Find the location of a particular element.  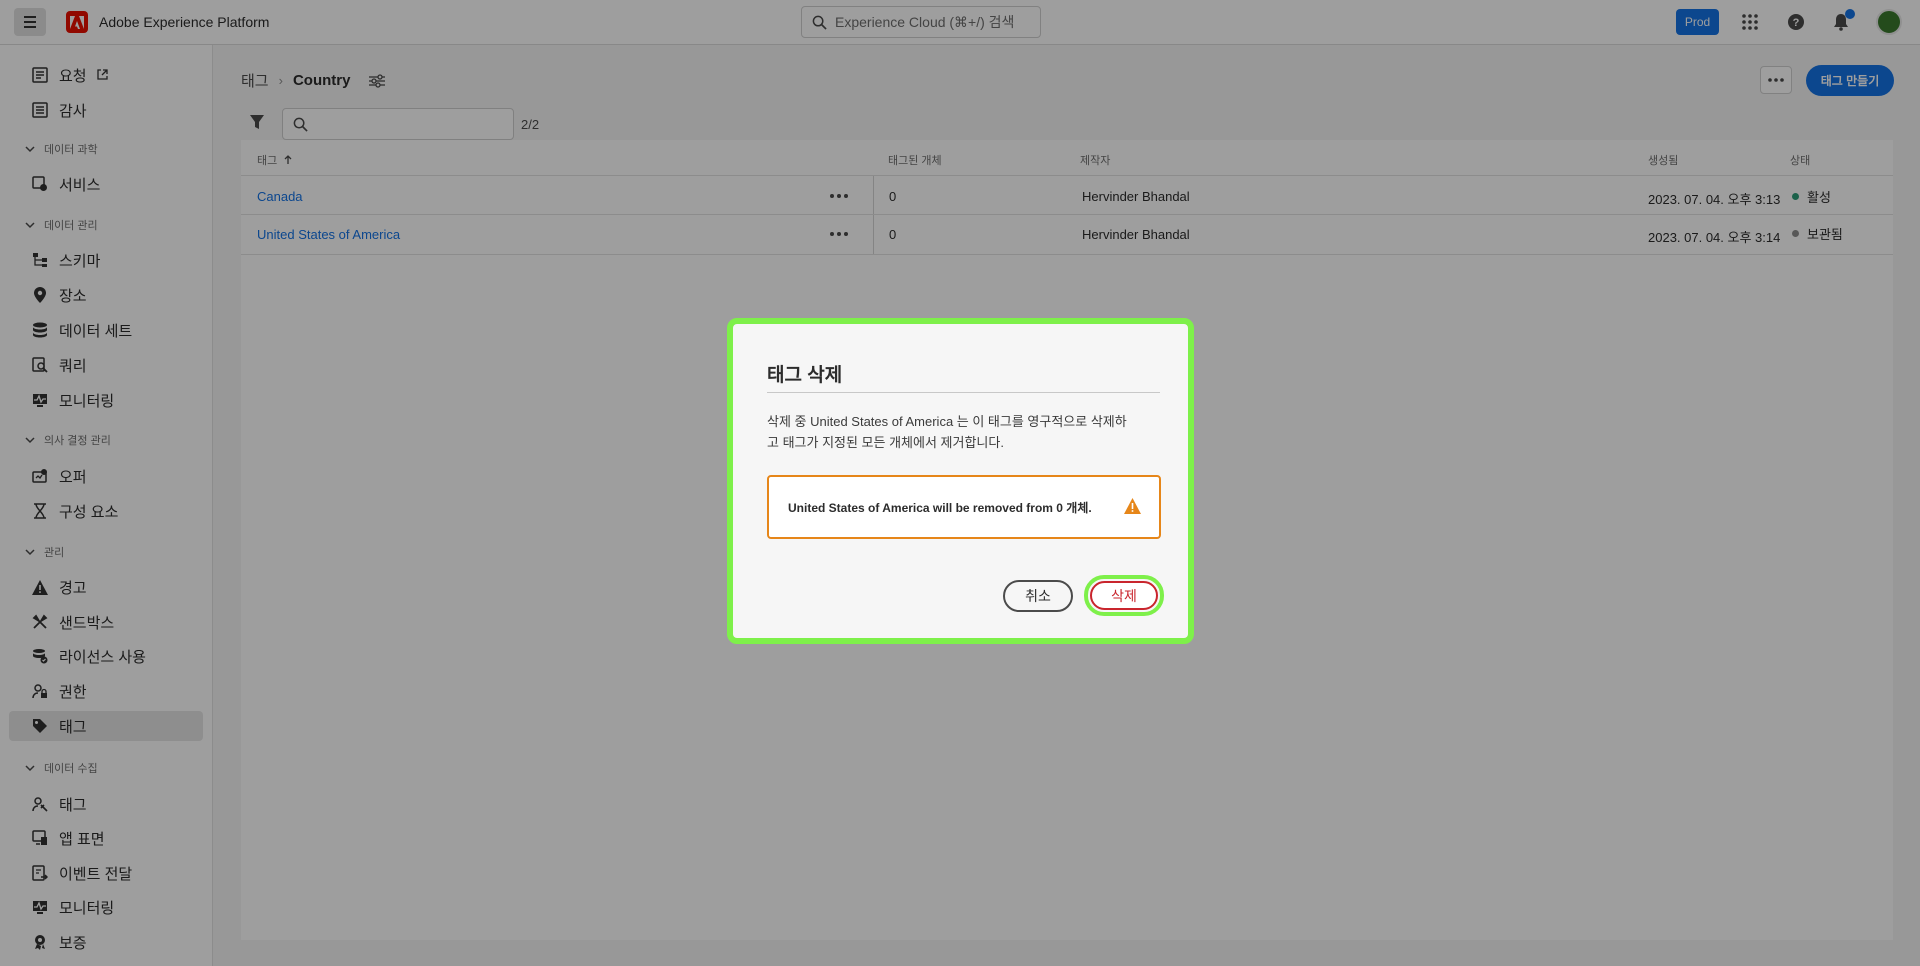

delete-button: 삭제 is located at coordinates (1124, 595).